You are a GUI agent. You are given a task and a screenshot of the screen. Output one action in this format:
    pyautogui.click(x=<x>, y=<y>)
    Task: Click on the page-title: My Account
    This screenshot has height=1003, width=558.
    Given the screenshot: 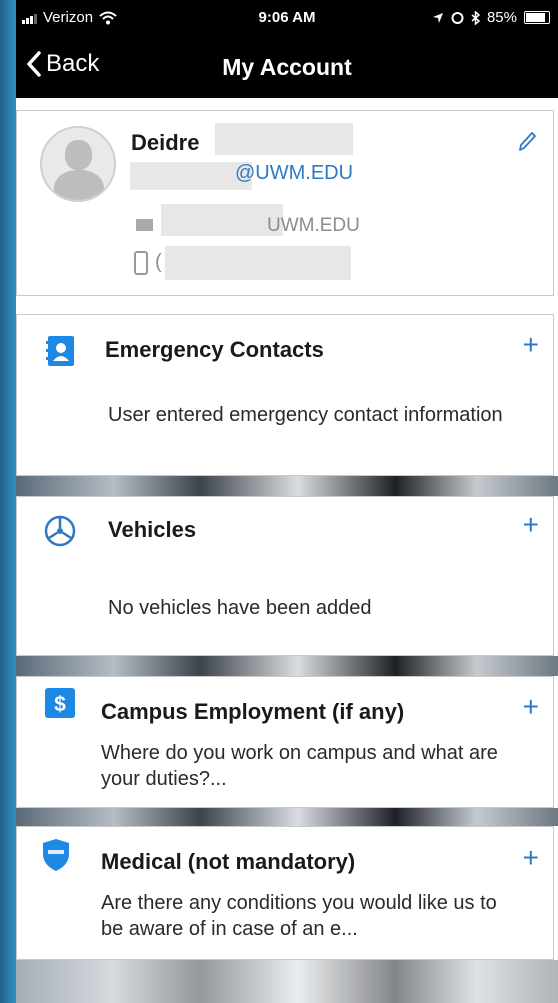 What is the action you would take?
    pyautogui.click(x=287, y=67)
    